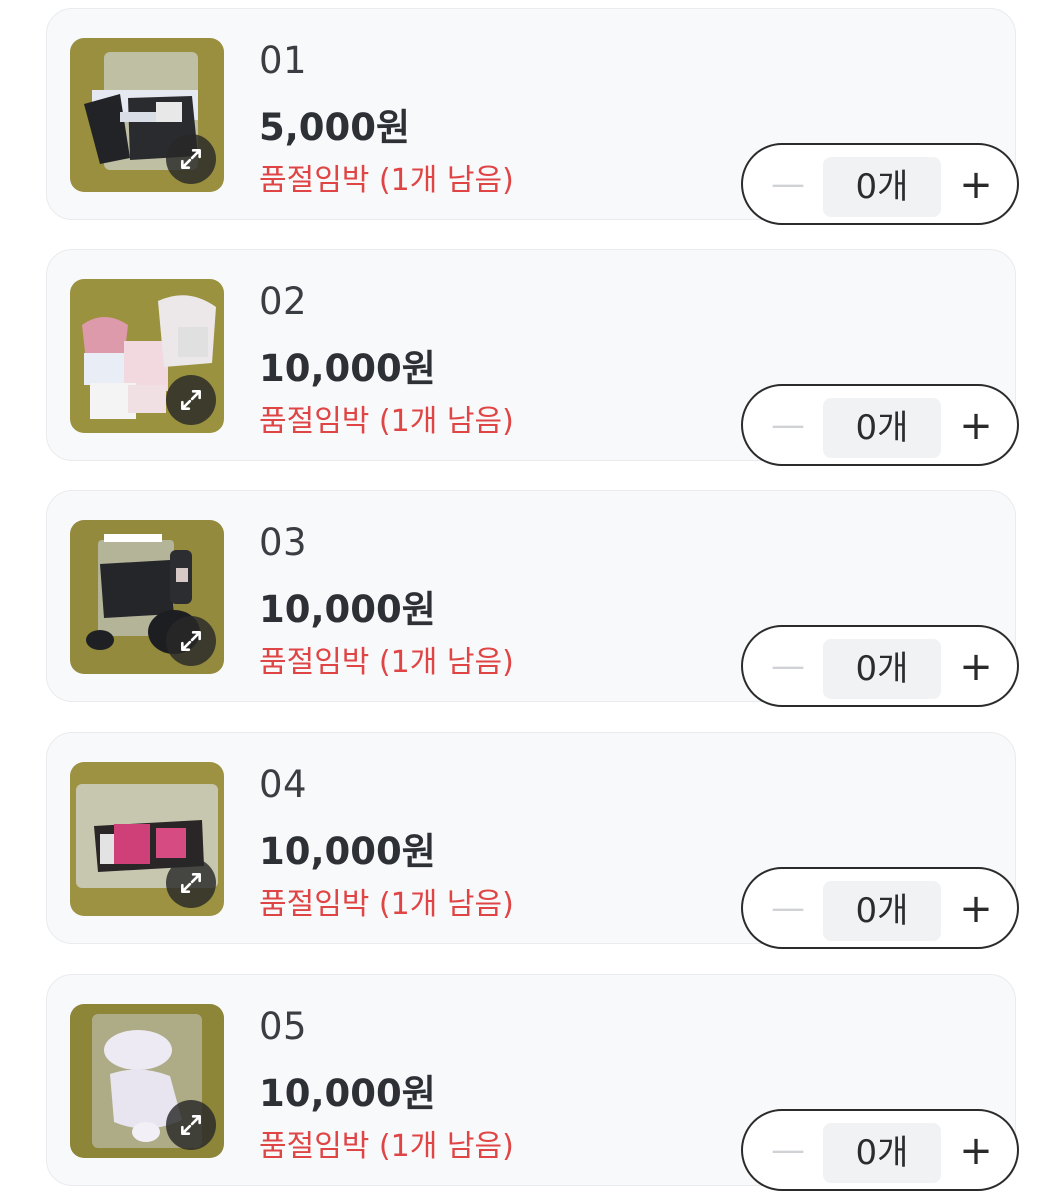 The image size is (1062, 1200). I want to click on option-number: 05, so click(283, 1026).